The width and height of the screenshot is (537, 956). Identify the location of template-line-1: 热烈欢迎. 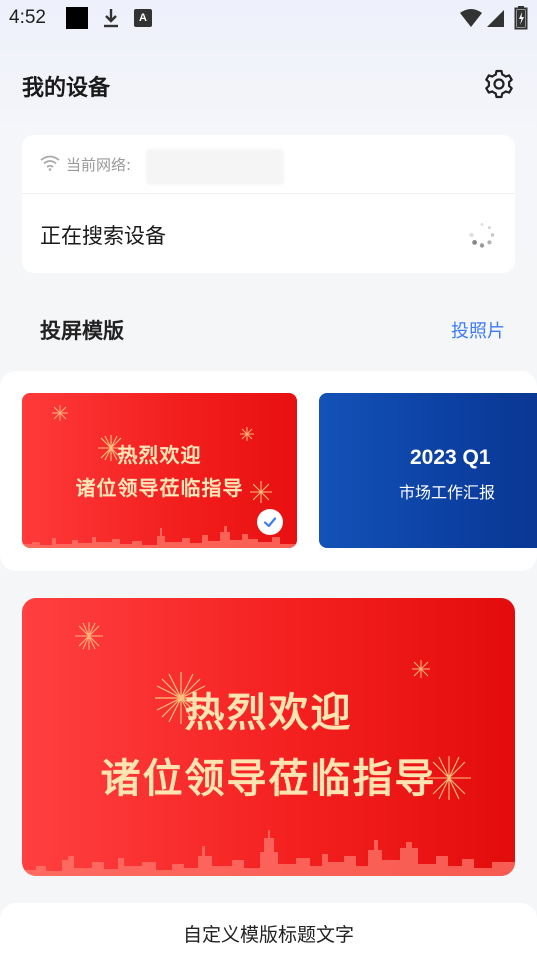
(159, 455).